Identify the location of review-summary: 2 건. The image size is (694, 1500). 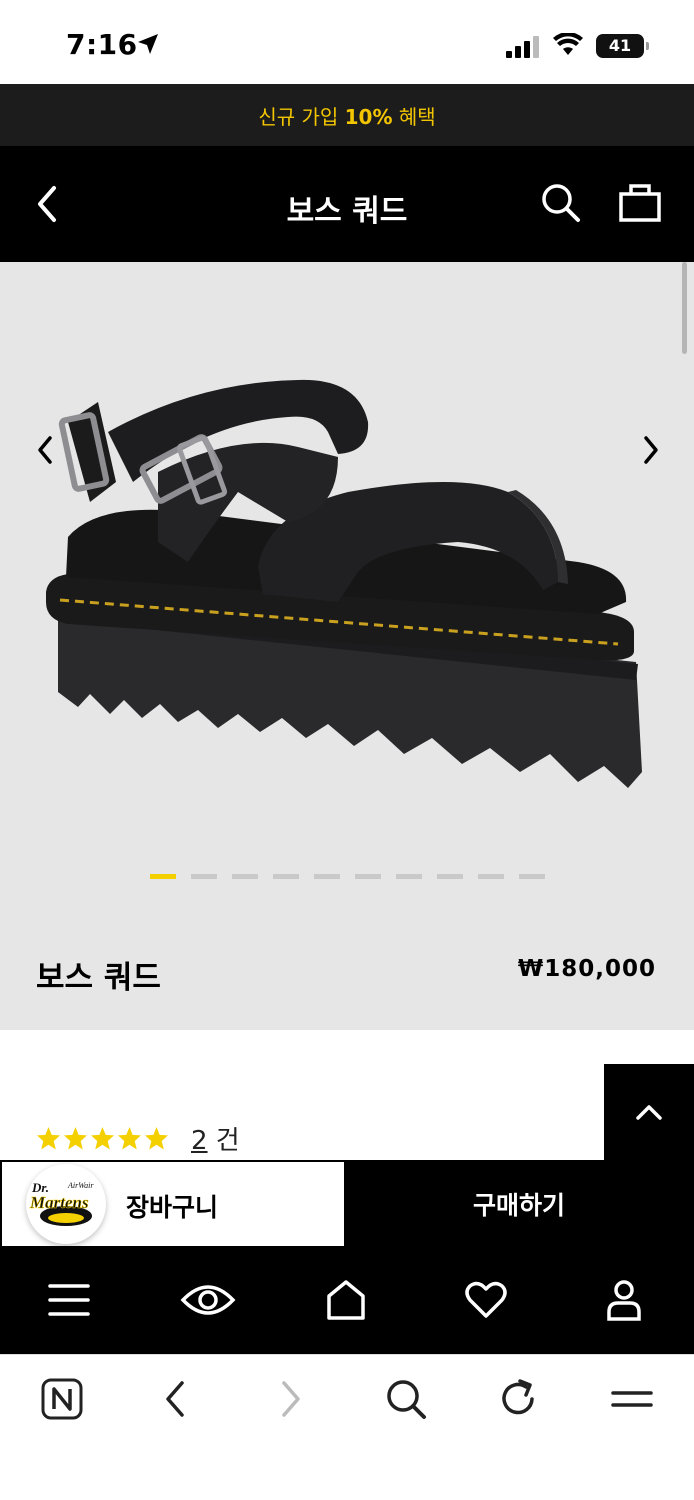
(138, 1138).